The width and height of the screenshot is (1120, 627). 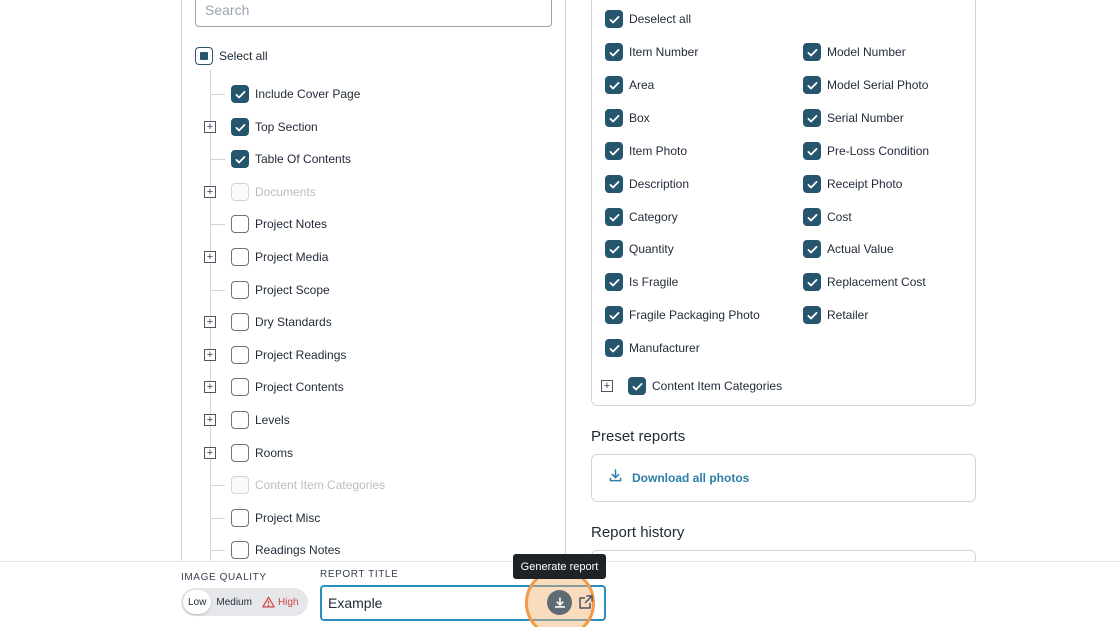 I want to click on field-cost: Cost, so click(x=827, y=217).